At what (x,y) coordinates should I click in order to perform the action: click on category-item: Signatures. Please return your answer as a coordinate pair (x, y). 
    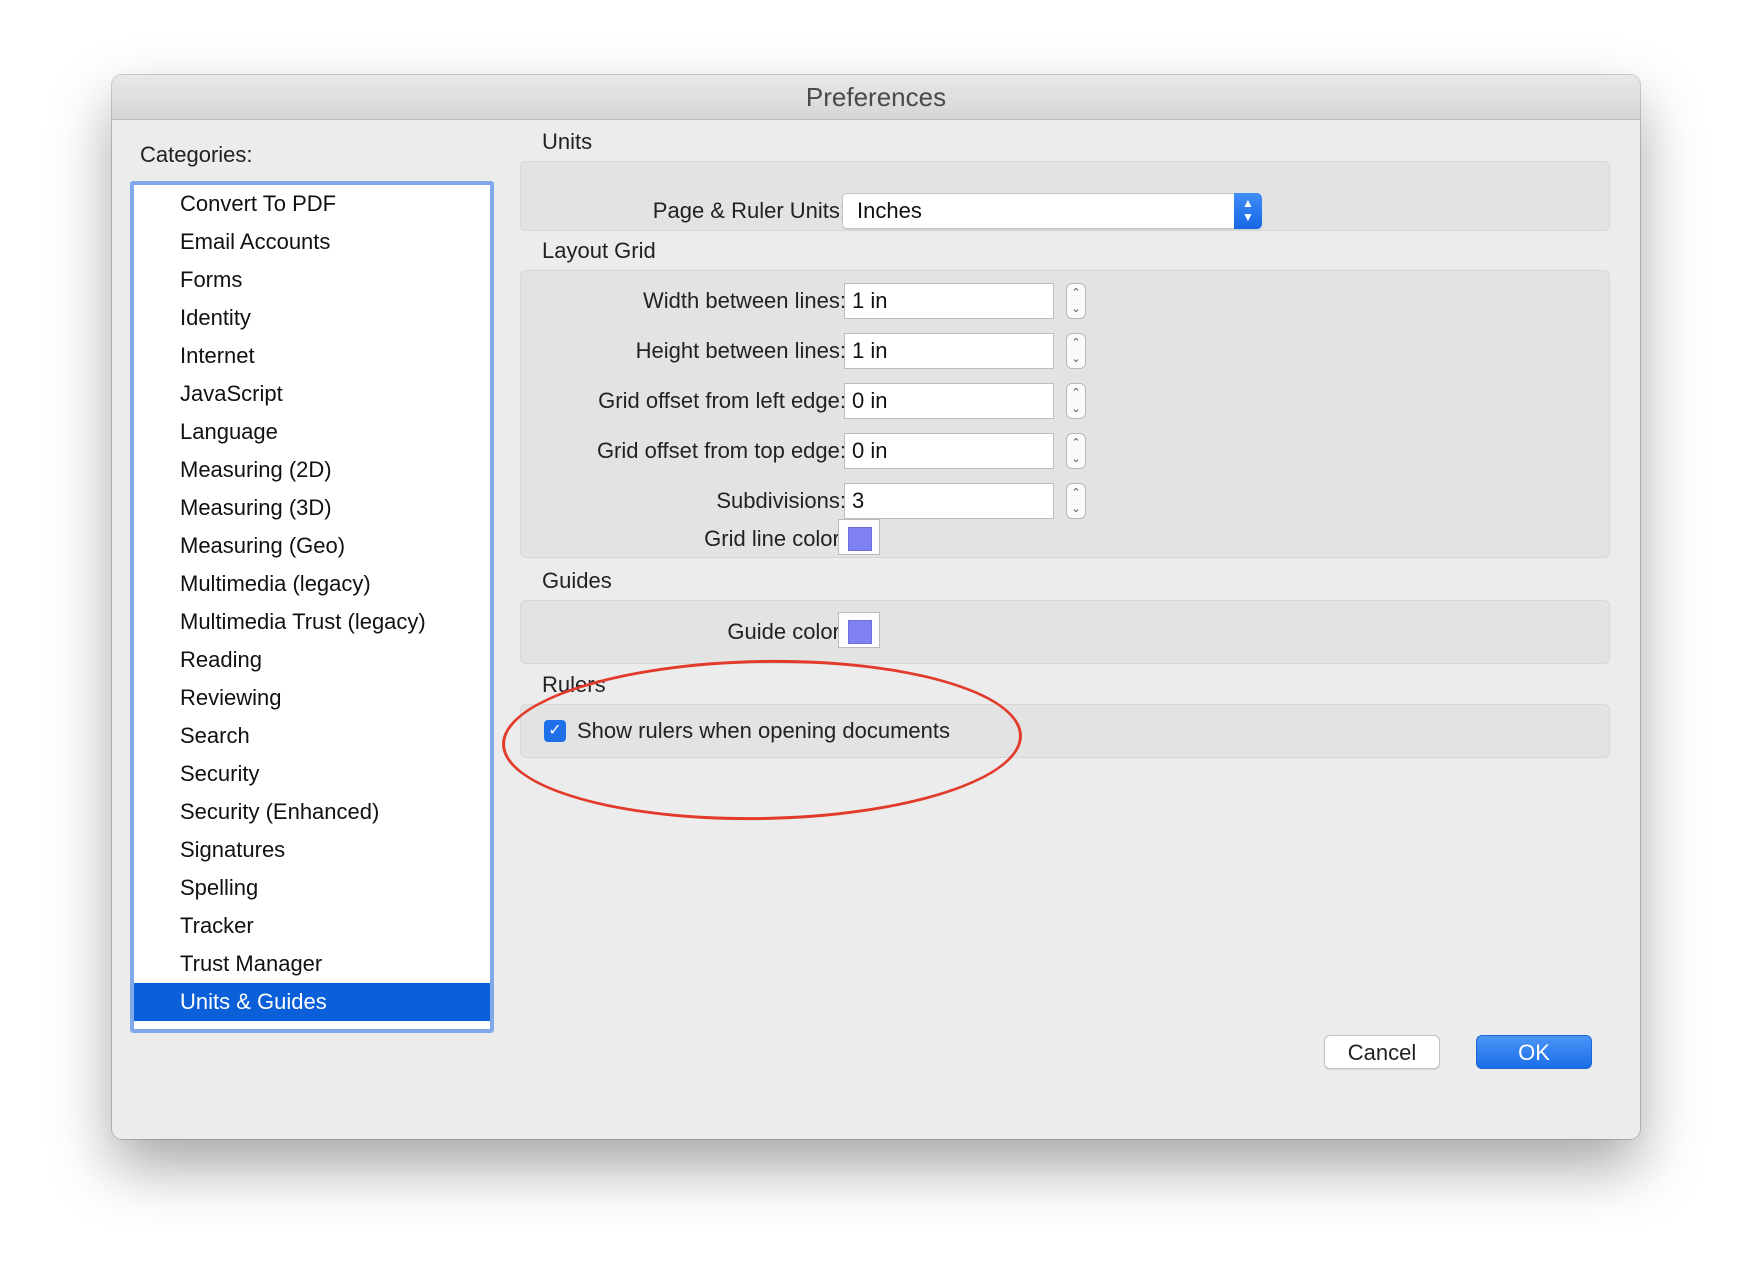
    Looking at the image, I should click on (312, 850).